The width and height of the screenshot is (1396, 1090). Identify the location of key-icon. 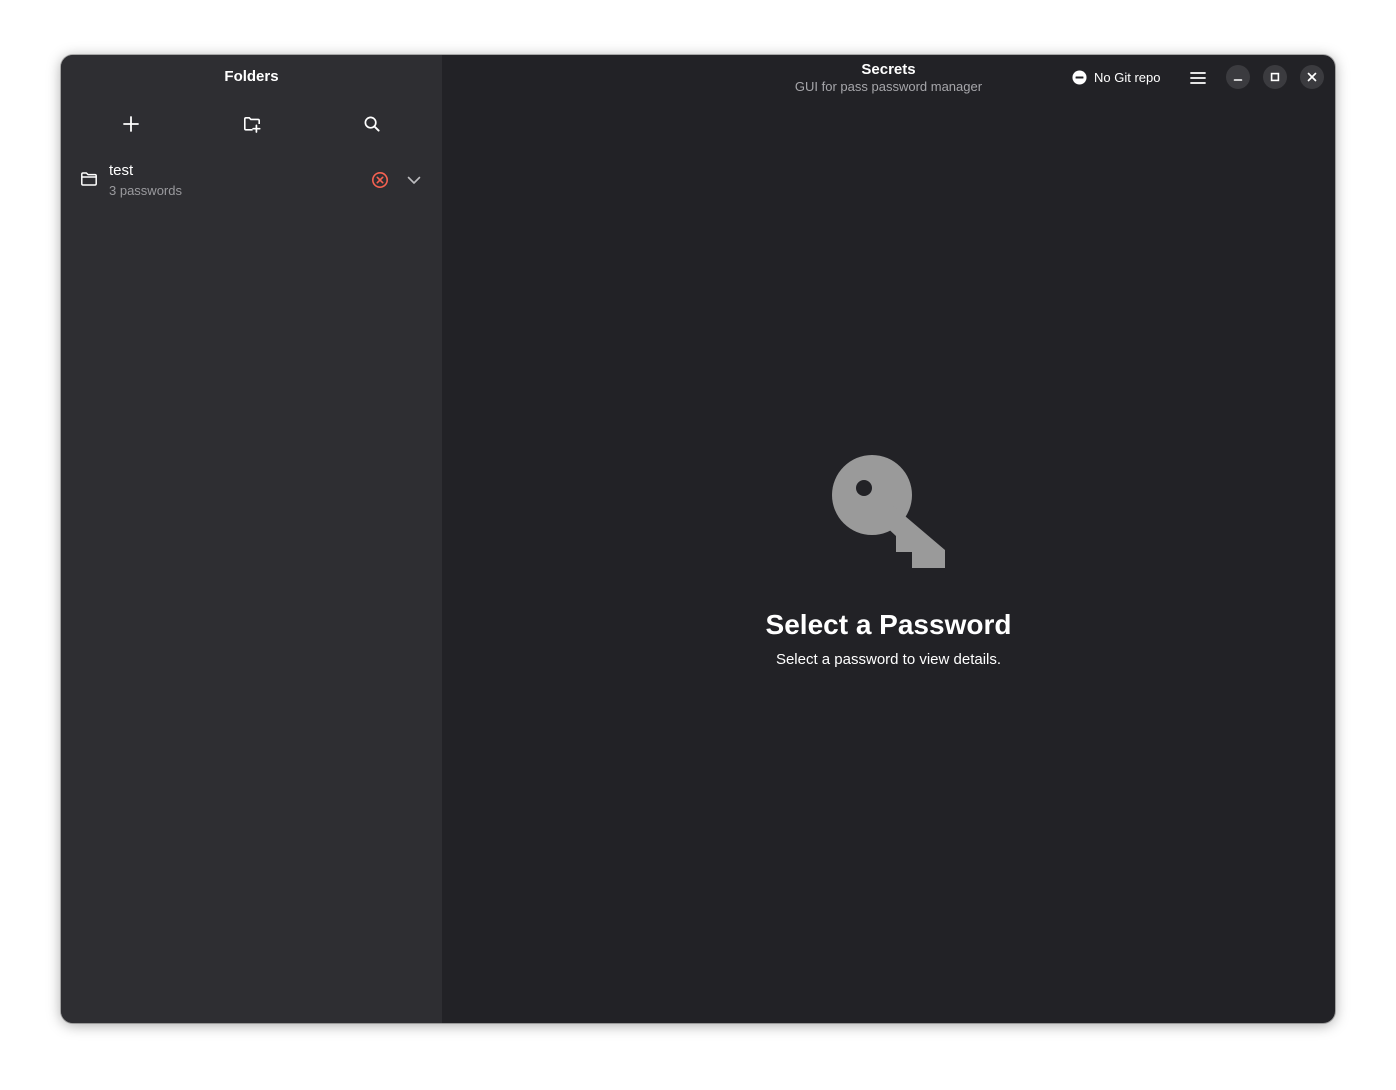
(888, 511).